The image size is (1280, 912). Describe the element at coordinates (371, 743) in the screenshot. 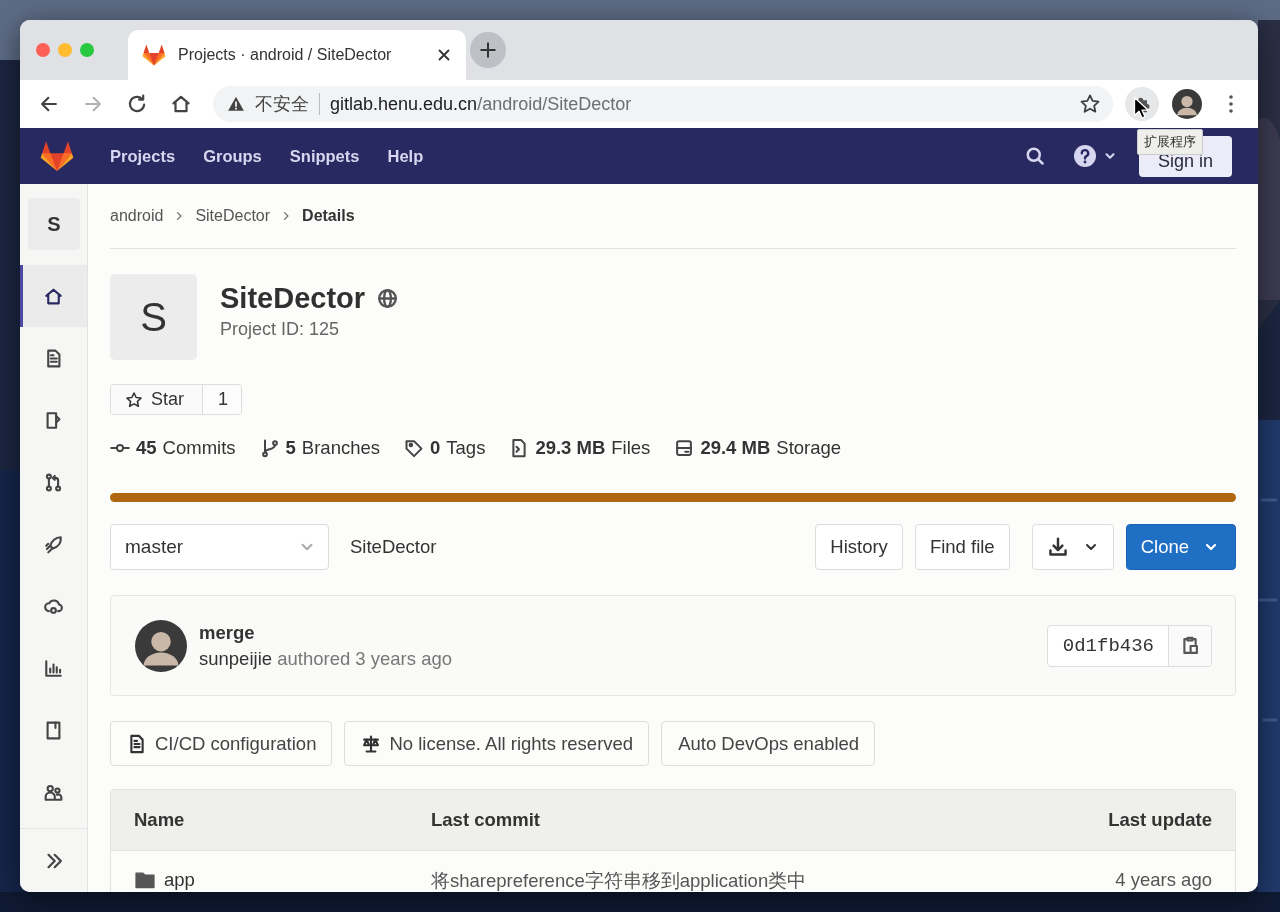

I see `scale-icon` at that location.